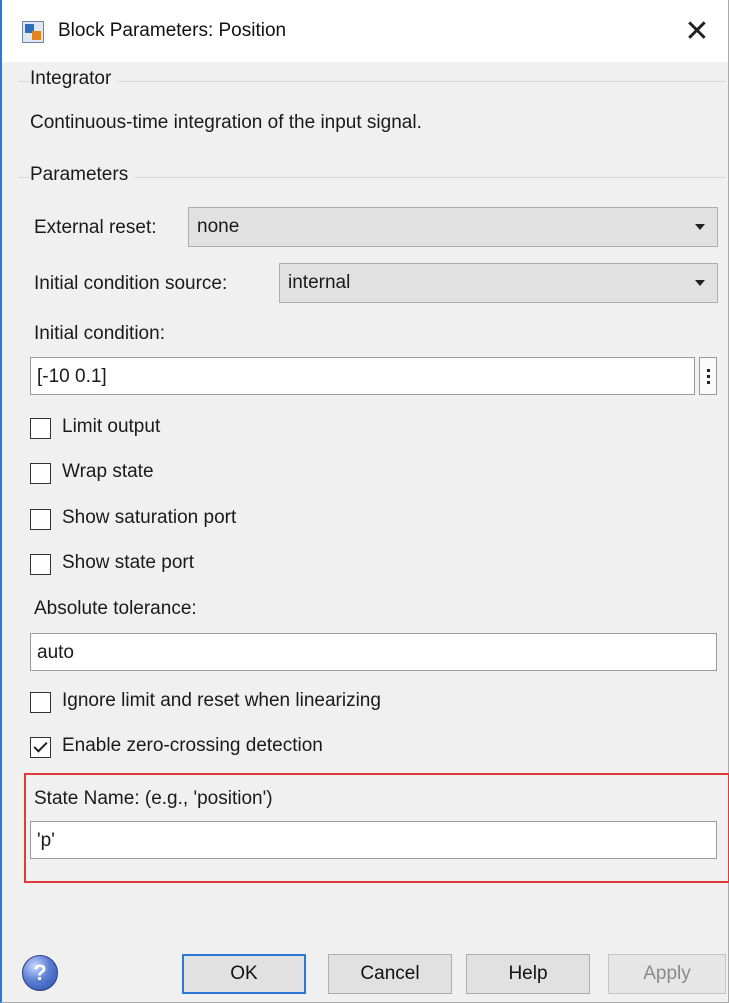 This screenshot has width=729, height=1003. What do you see at coordinates (74, 79) in the screenshot?
I see `integrator-group-label: Integrator` at bounding box center [74, 79].